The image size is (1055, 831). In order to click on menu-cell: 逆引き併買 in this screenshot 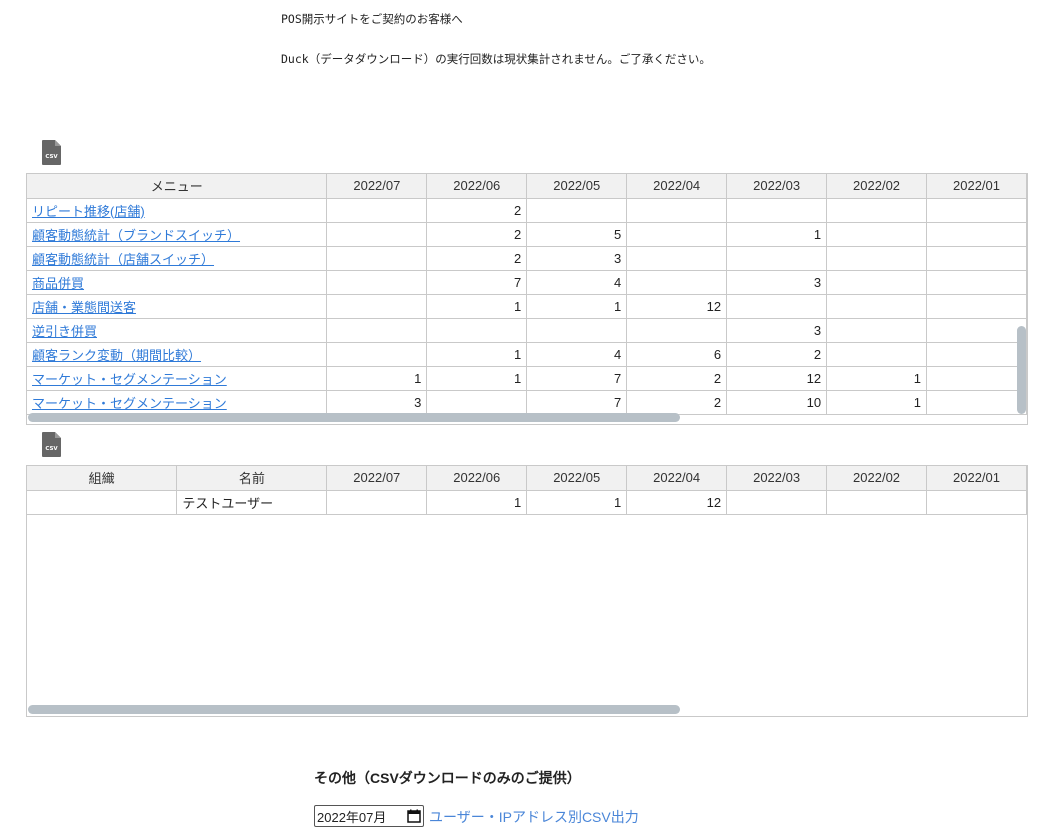, I will do `click(177, 330)`.